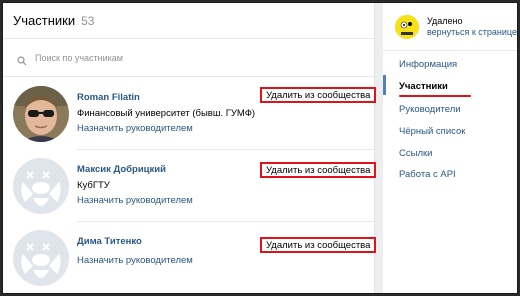  Describe the element at coordinates (22, 59) in the screenshot. I see `search-icon` at that location.